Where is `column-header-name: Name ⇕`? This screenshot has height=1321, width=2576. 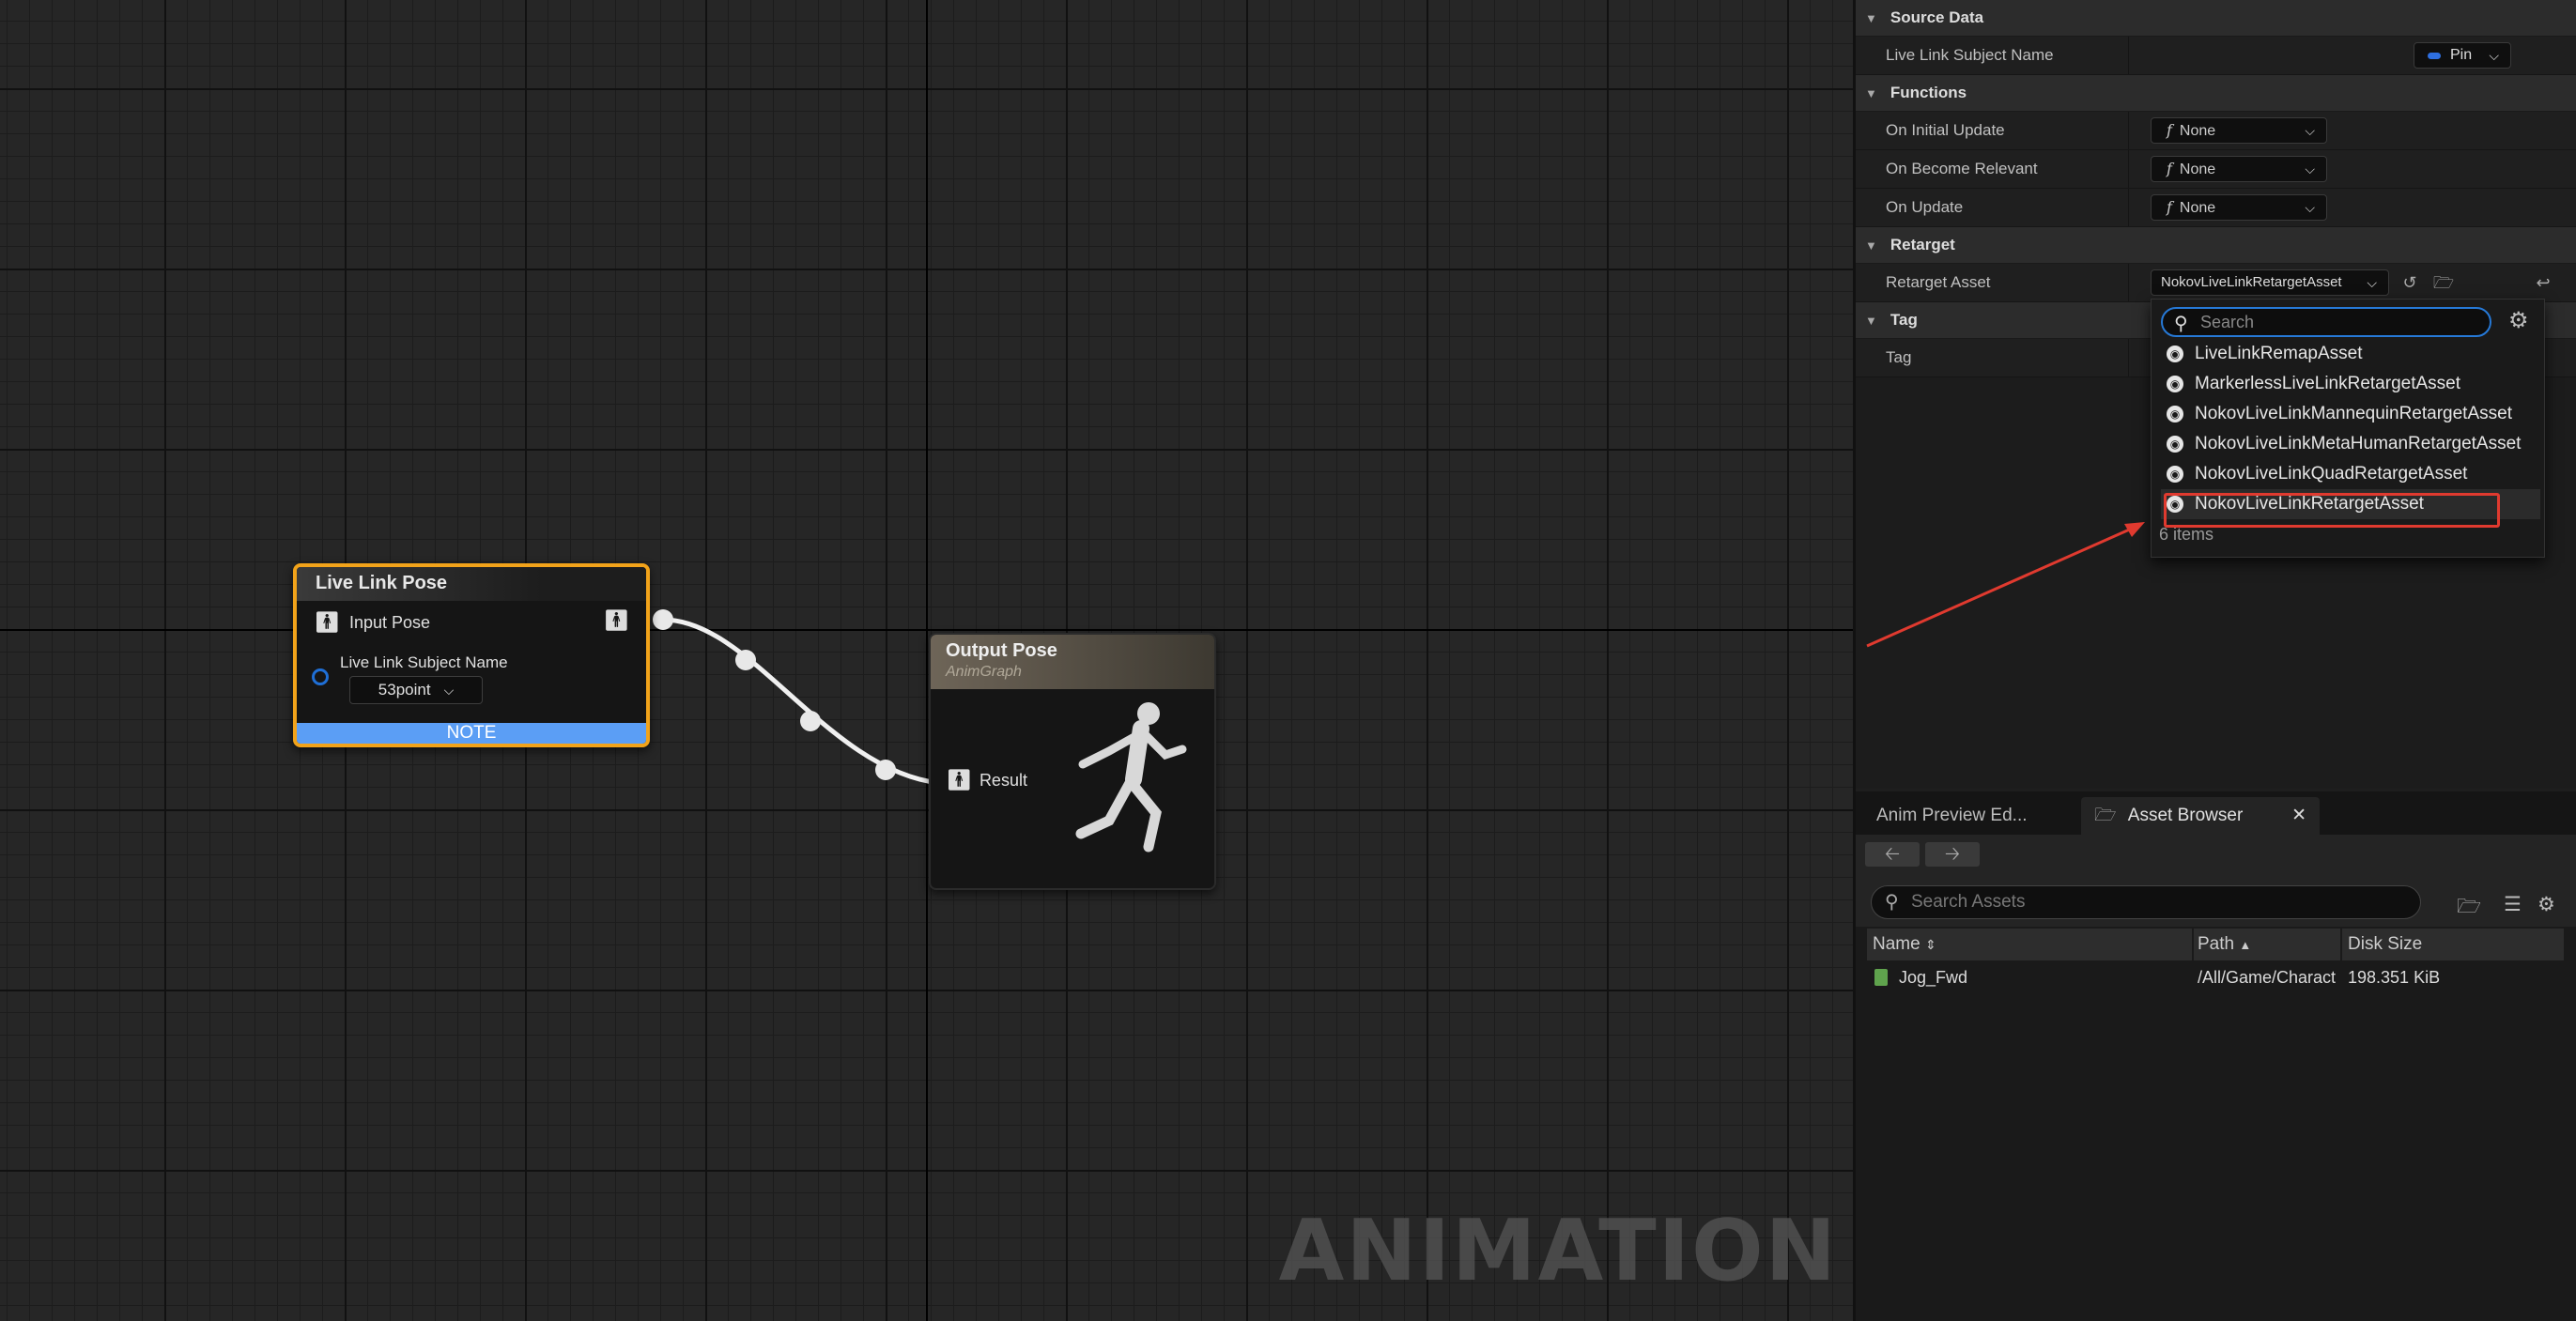 column-header-name: Name ⇕ is located at coordinates (1904, 945).